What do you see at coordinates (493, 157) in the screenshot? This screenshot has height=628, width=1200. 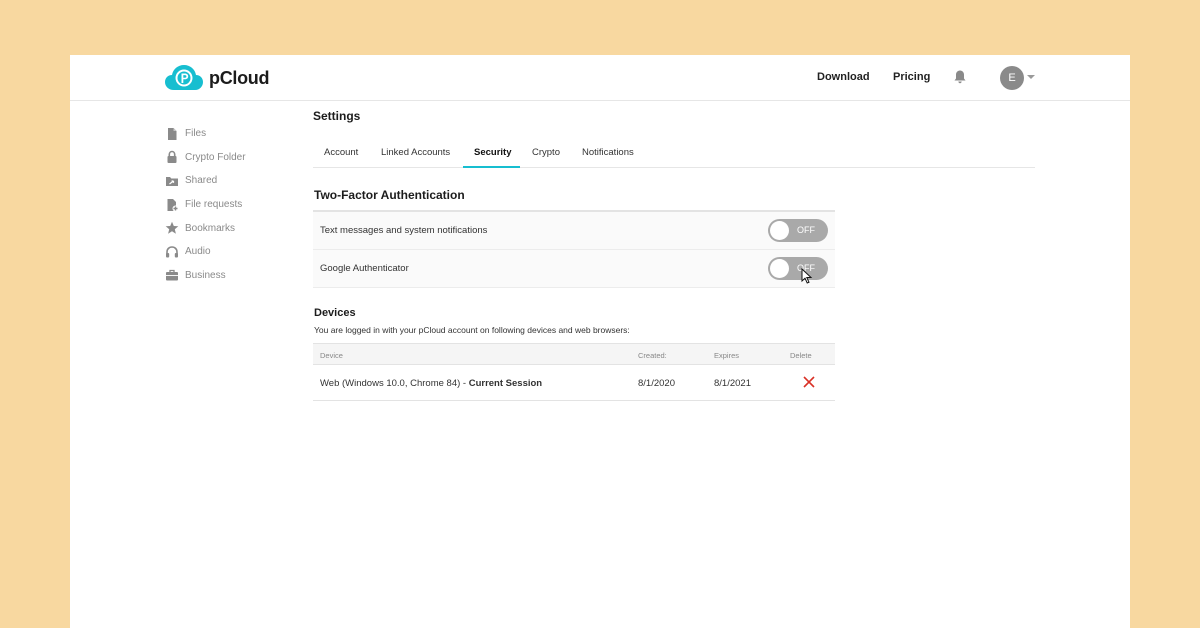 I see `tab-security: Security` at bounding box center [493, 157].